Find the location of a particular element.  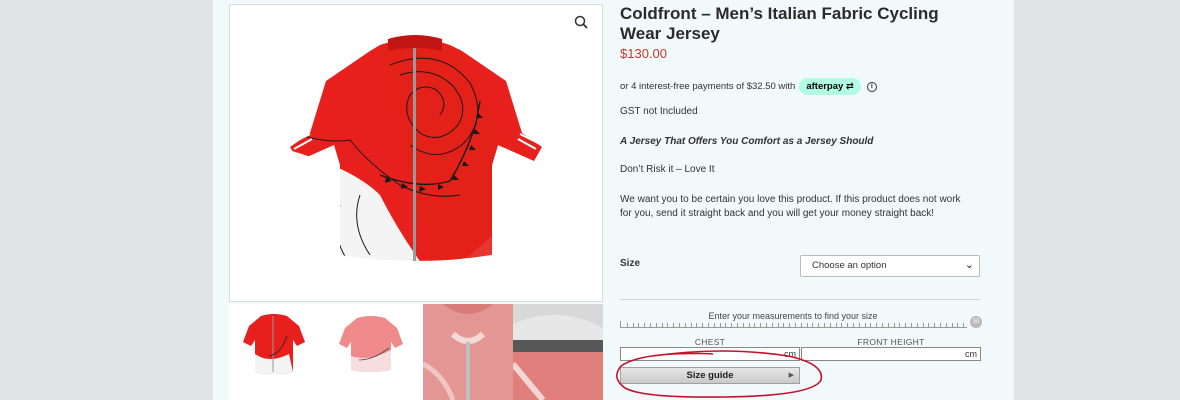

chest-label: CHEST is located at coordinates (710, 342).